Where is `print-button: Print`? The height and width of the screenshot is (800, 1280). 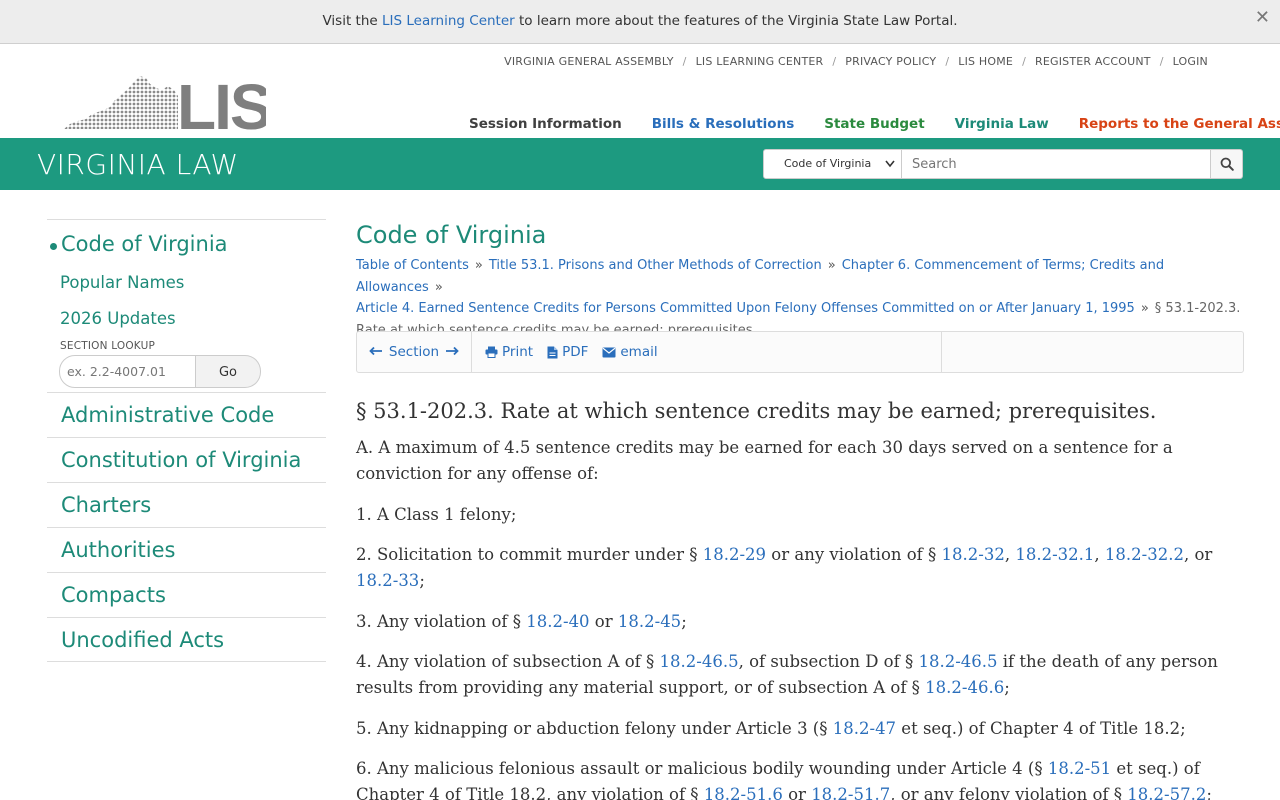
print-button: Print is located at coordinates (509, 352).